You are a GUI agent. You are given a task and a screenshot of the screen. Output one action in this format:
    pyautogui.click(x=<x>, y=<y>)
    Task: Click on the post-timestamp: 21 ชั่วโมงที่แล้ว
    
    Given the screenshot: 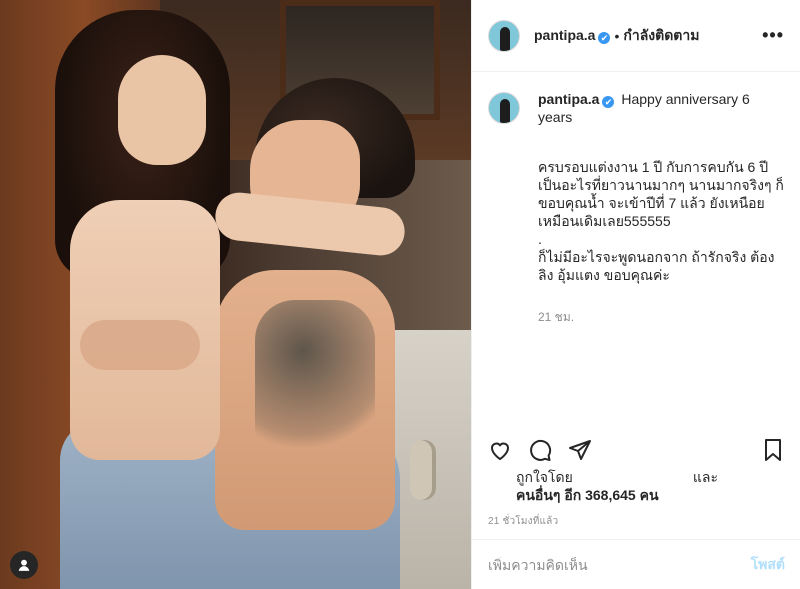 What is the action you would take?
    pyautogui.click(x=523, y=521)
    